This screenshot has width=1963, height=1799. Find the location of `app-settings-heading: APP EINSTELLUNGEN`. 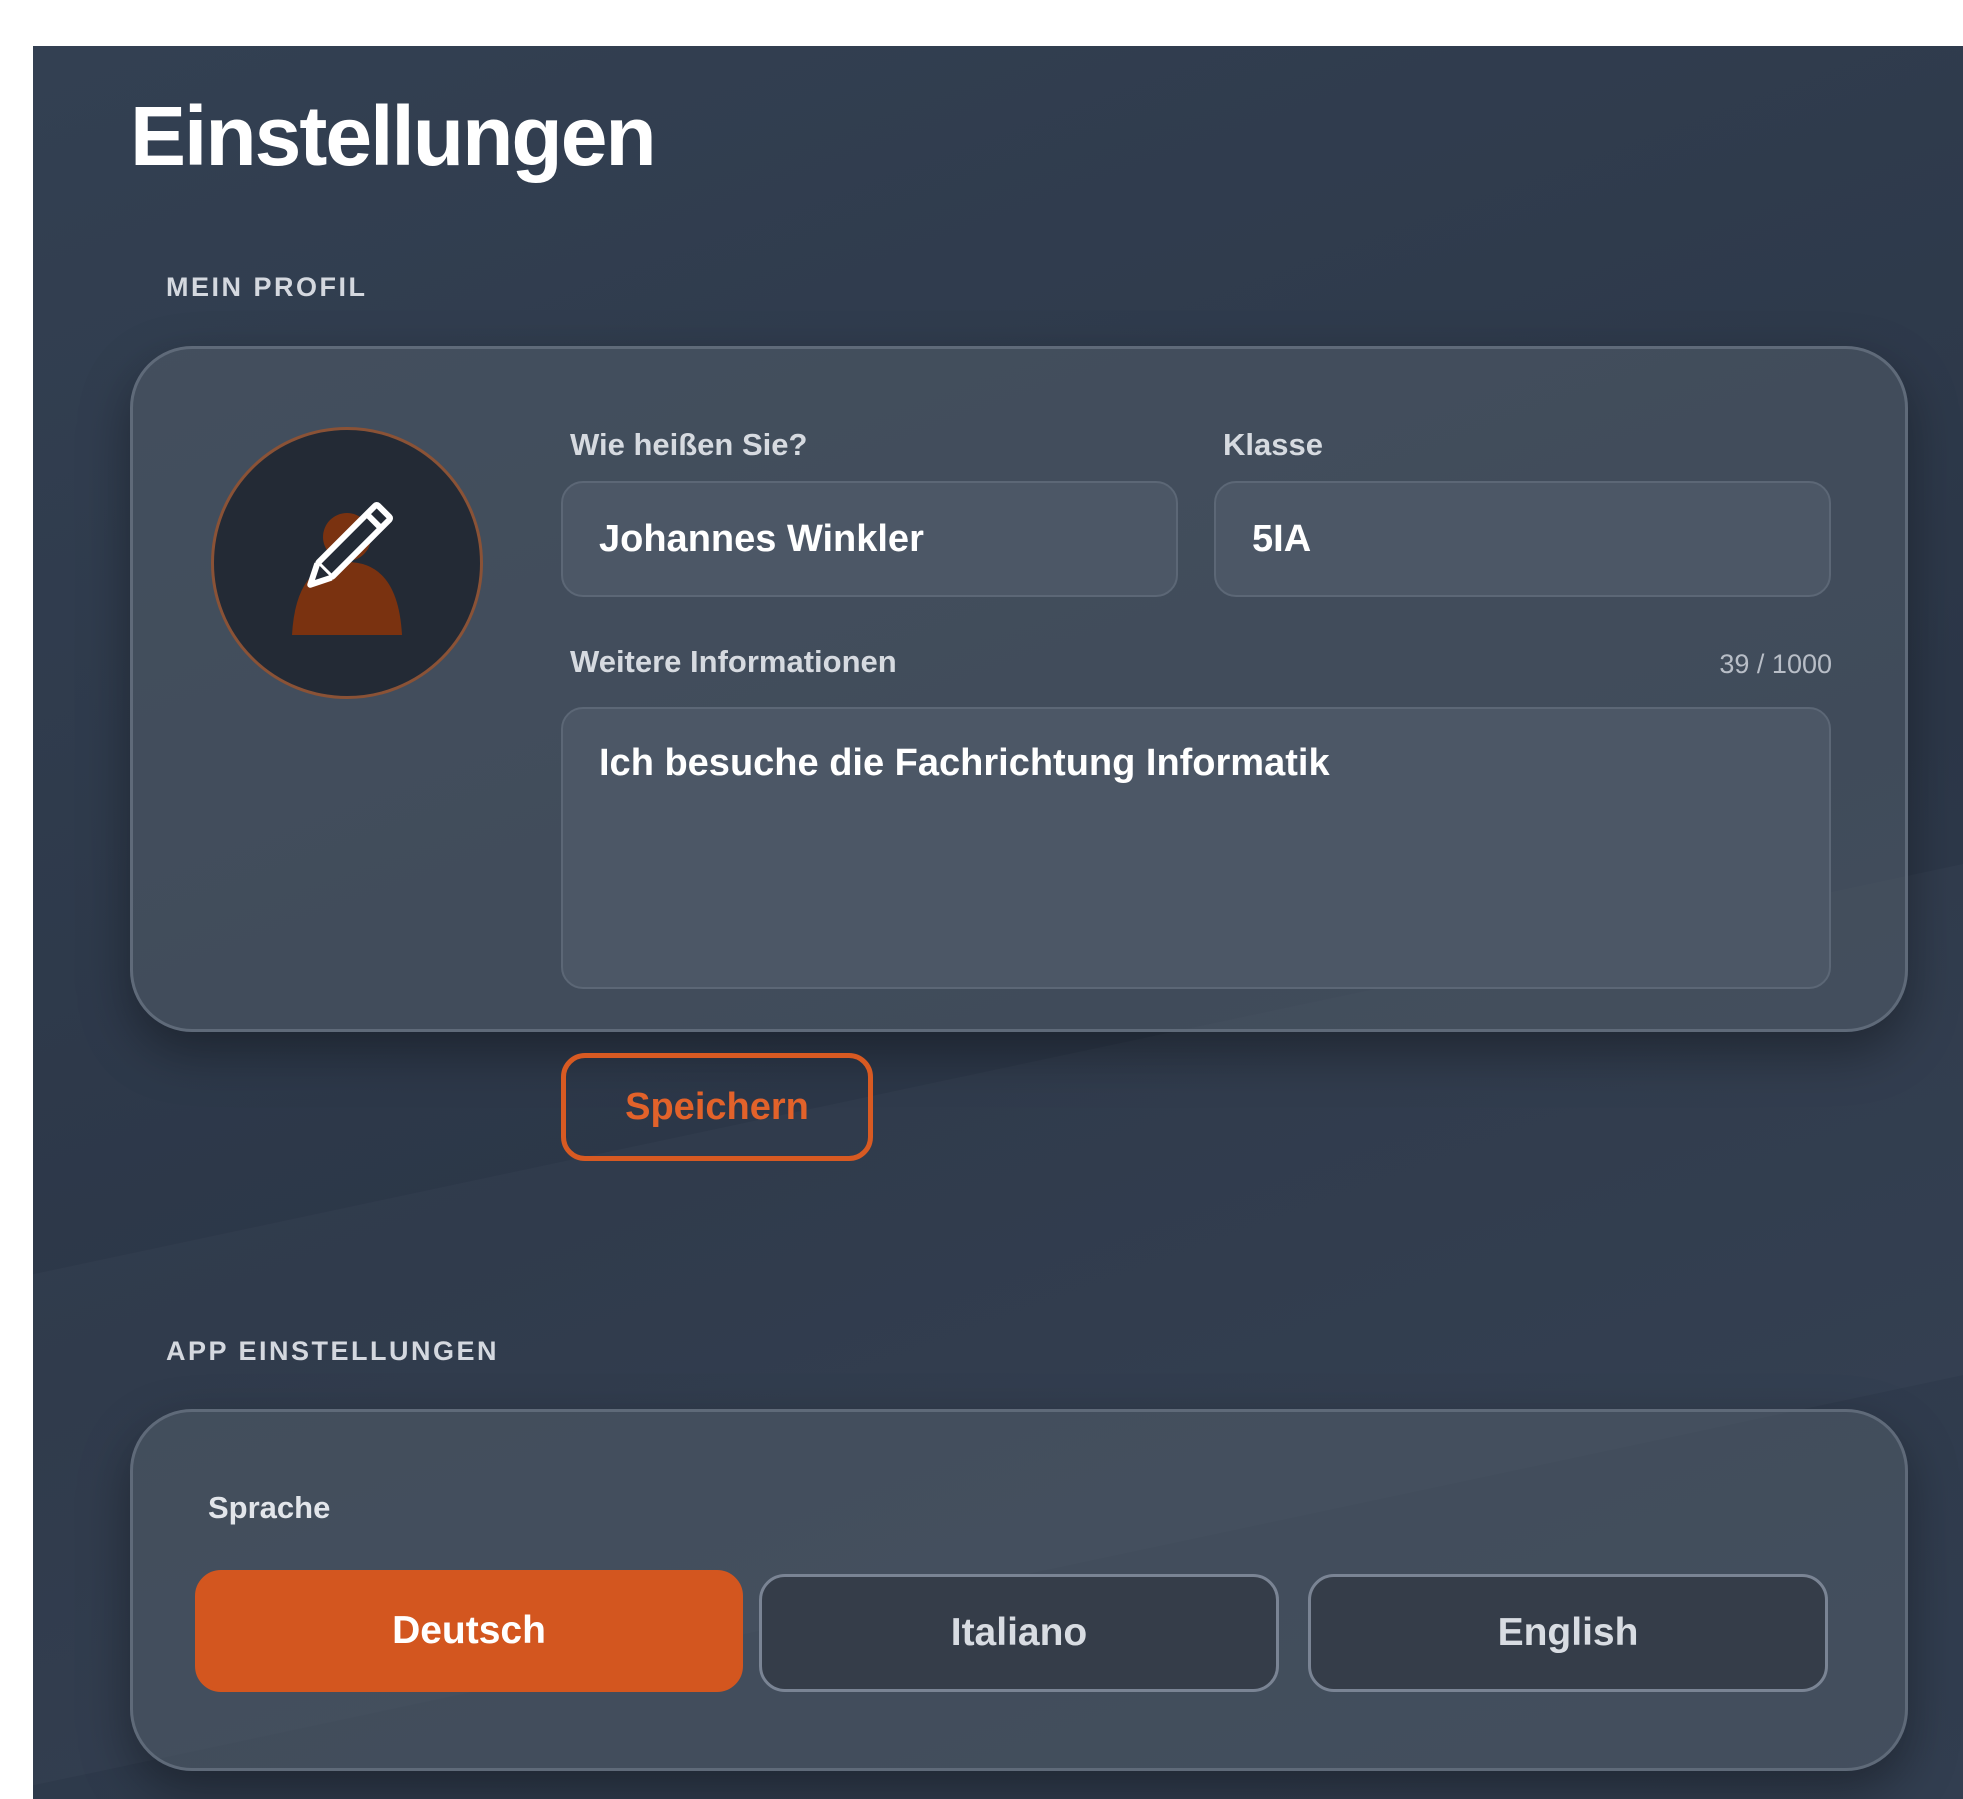

app-settings-heading: APP EINSTELLUNGEN is located at coordinates (333, 1351).